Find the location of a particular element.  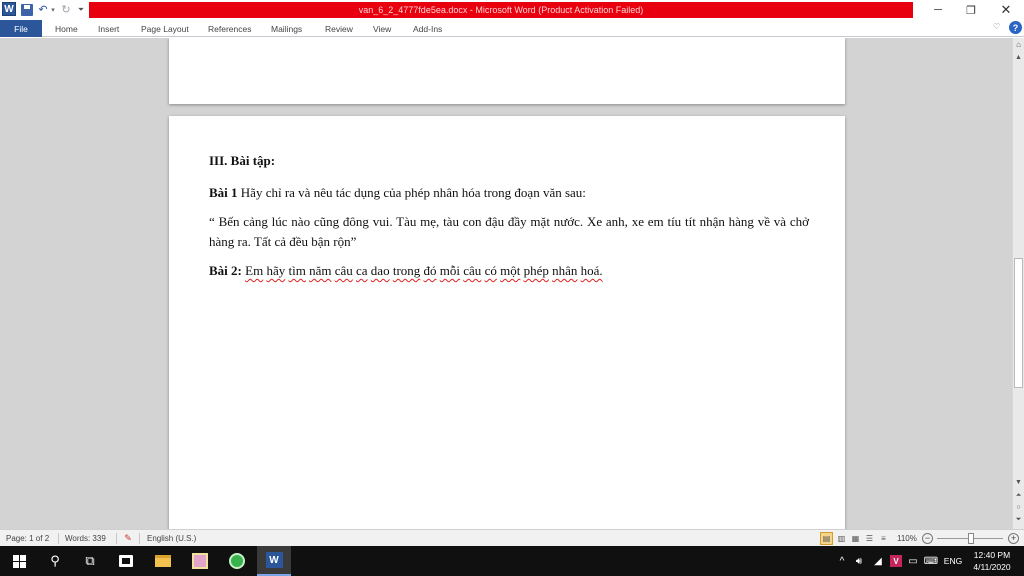

file-explorer-icon is located at coordinates (163, 561).